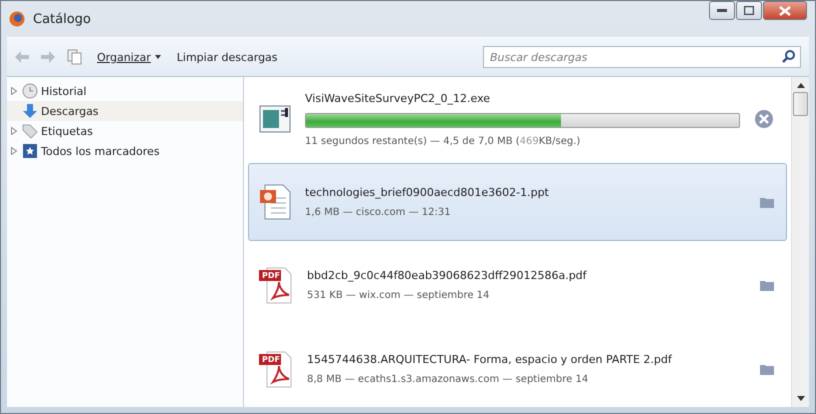  I want to click on file-name: technologies_brief0900aecd801e3602-1.ppt, so click(427, 192).